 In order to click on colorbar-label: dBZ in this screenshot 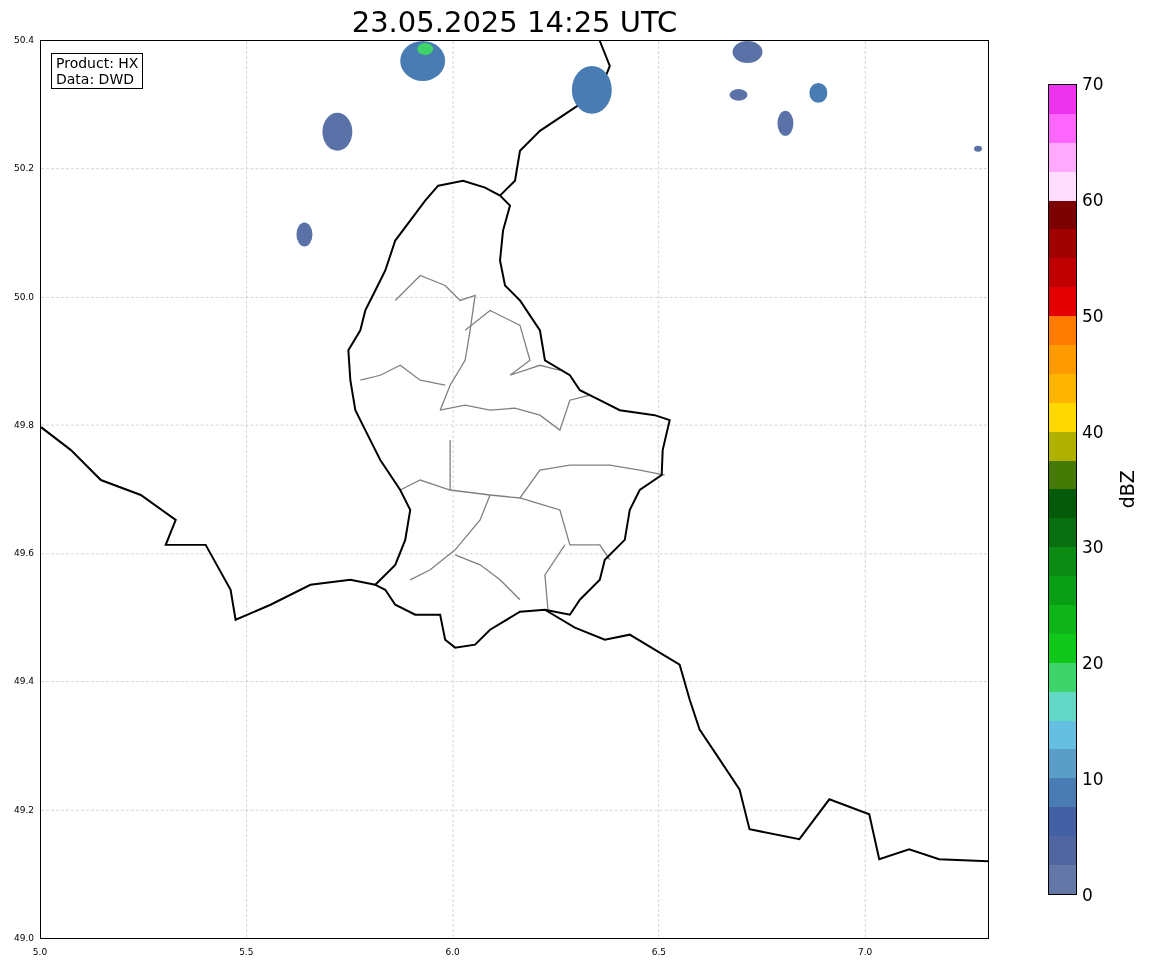, I will do `click(1126, 489)`.